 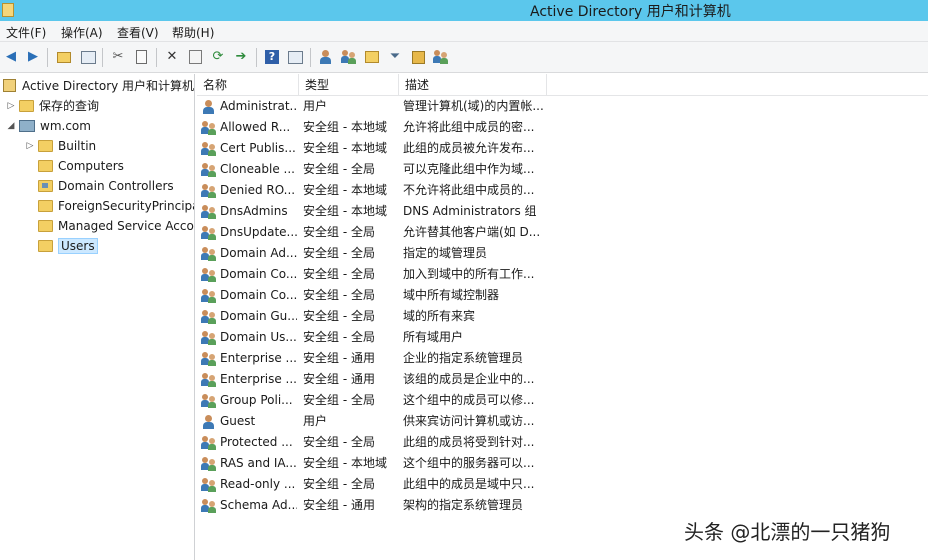 I want to click on toolbar-separator, so click(x=47, y=57).